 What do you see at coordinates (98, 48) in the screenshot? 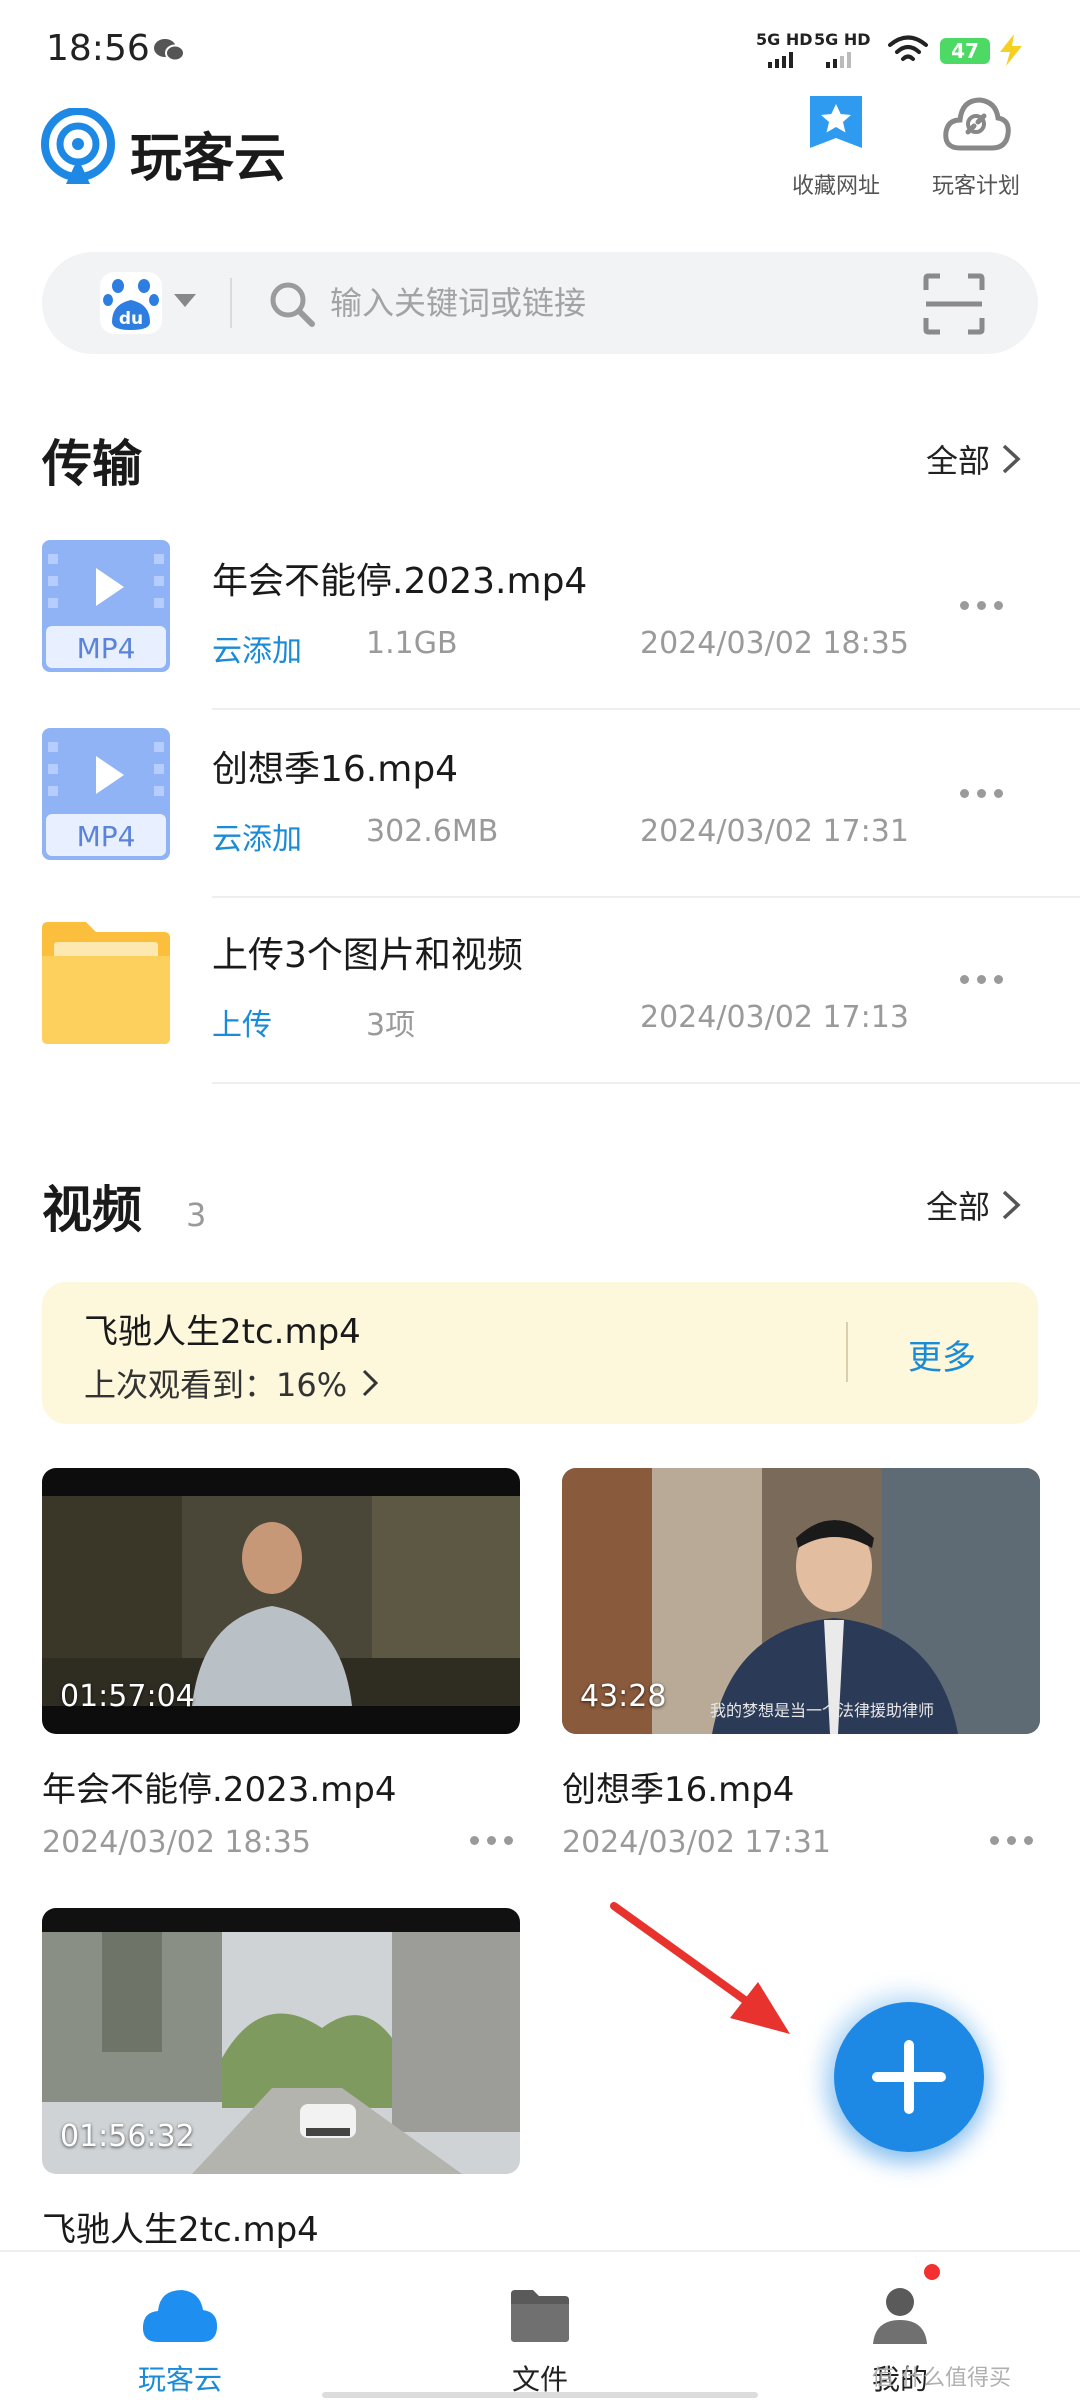
I see `status-time: 18:56` at bounding box center [98, 48].